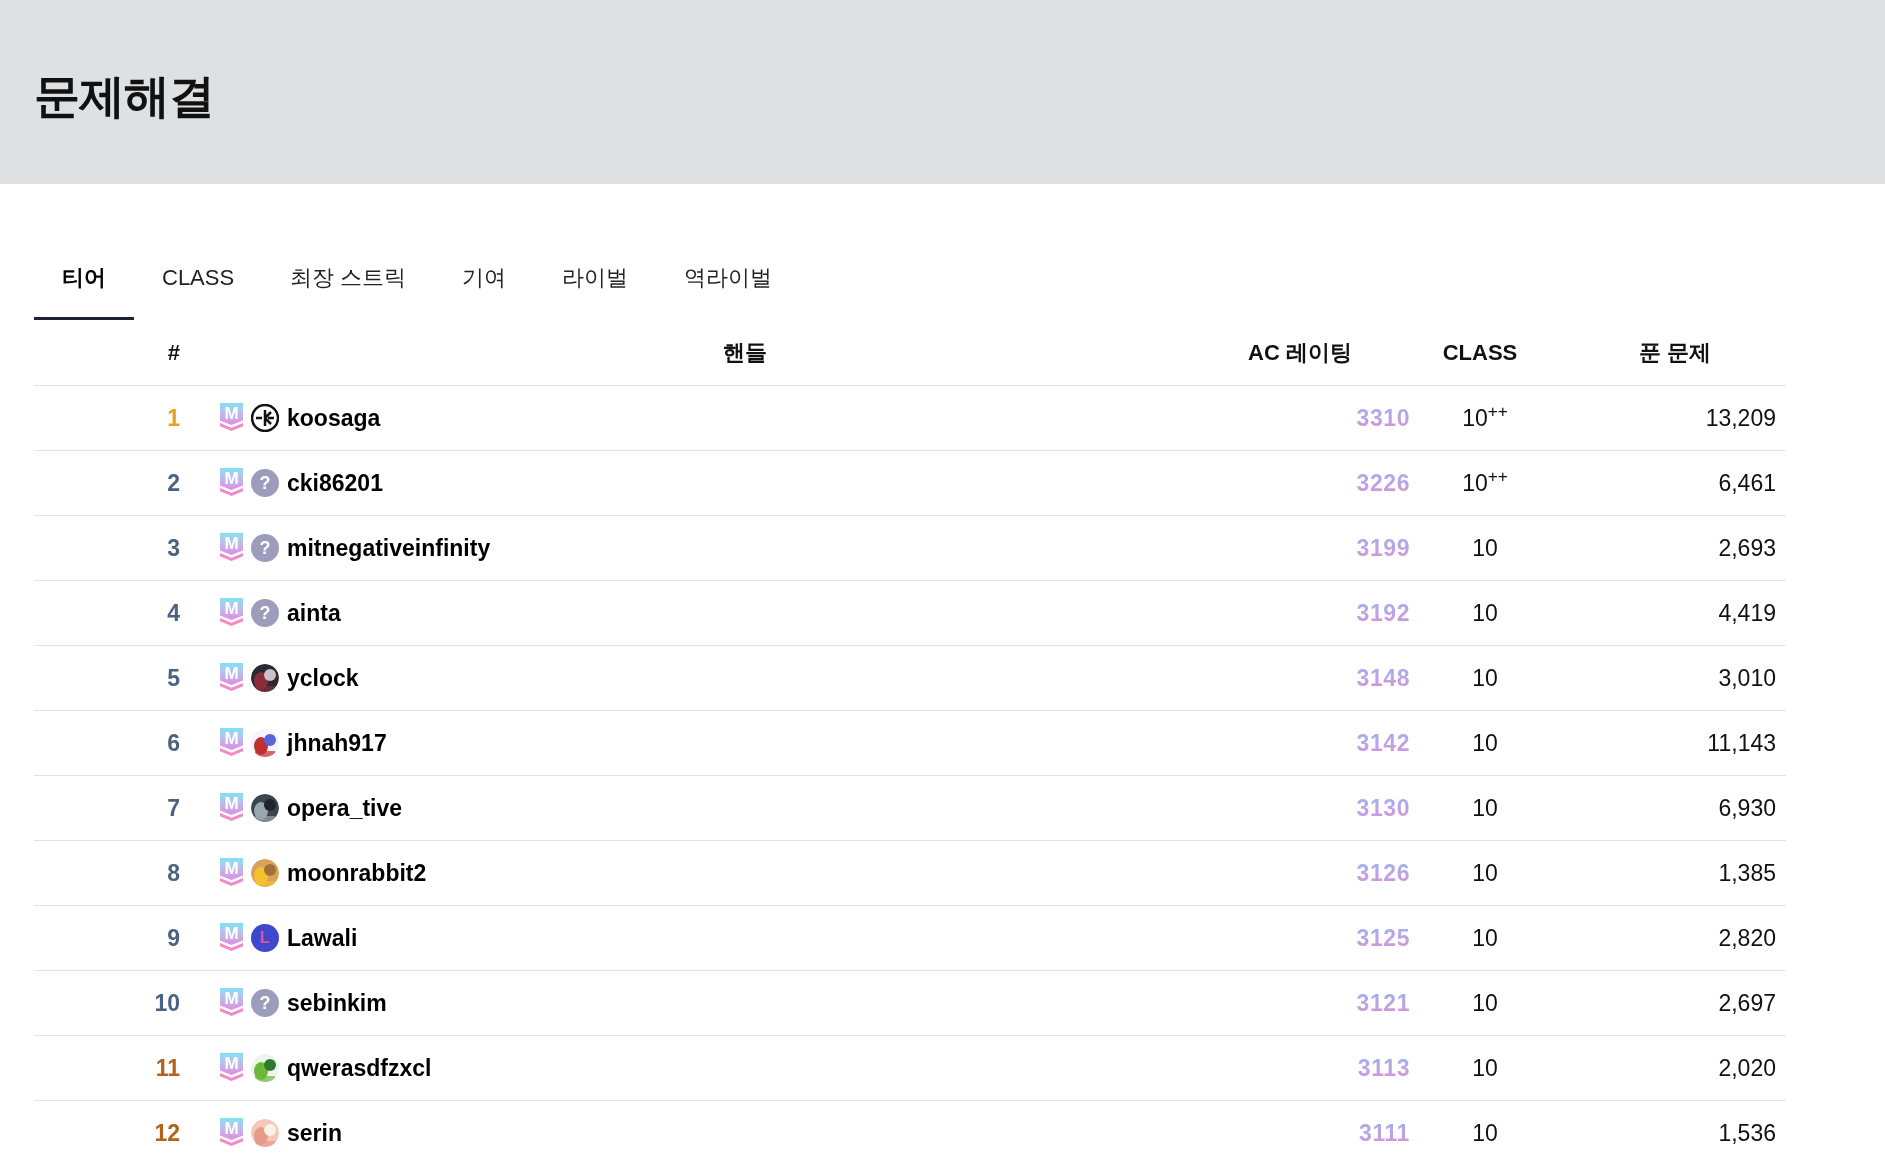 The height and width of the screenshot is (1160, 1885). What do you see at coordinates (124, 96) in the screenshot?
I see `page-title: 문제해결` at bounding box center [124, 96].